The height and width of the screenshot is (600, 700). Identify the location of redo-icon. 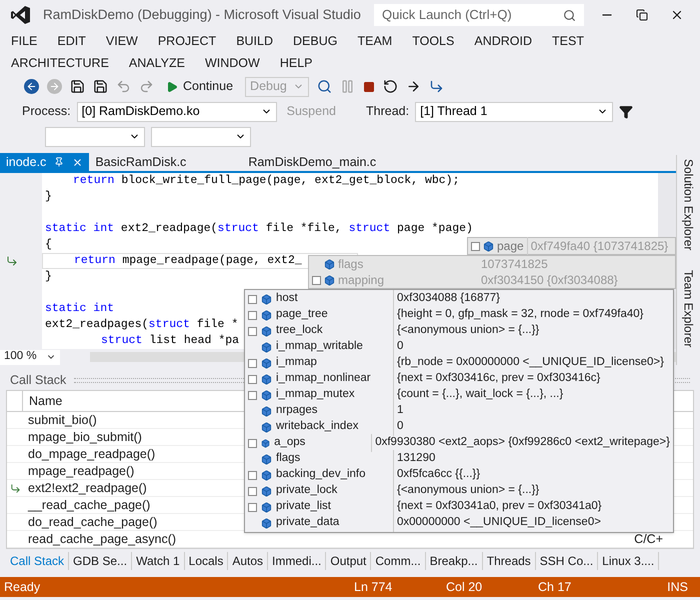
(146, 86).